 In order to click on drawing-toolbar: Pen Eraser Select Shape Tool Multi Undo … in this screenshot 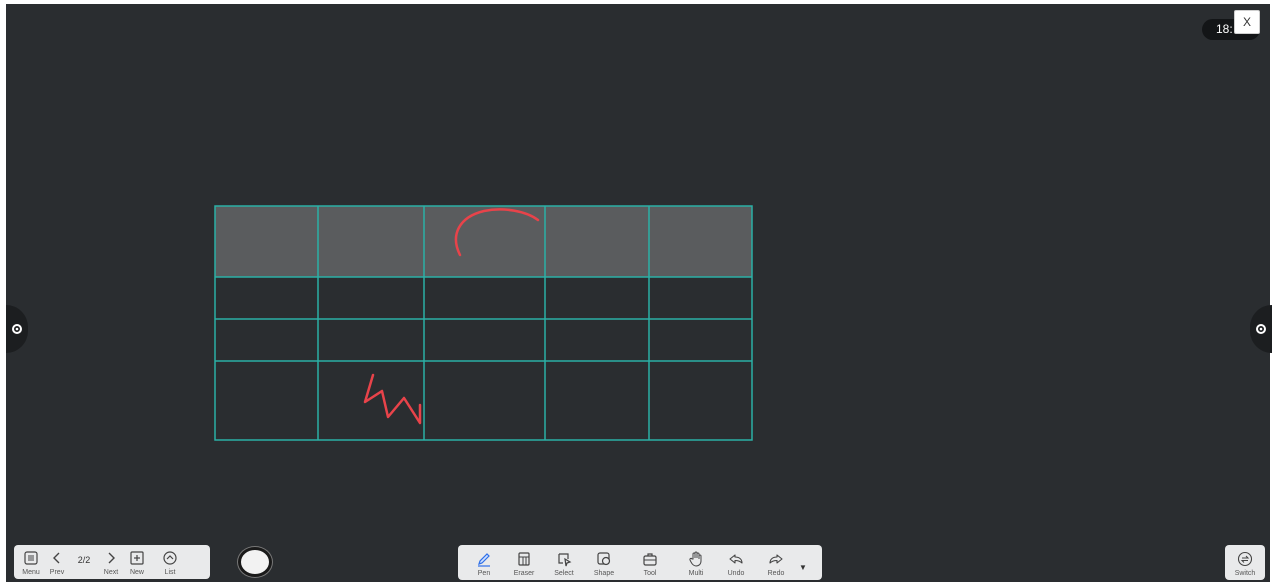, I will do `click(640, 562)`.